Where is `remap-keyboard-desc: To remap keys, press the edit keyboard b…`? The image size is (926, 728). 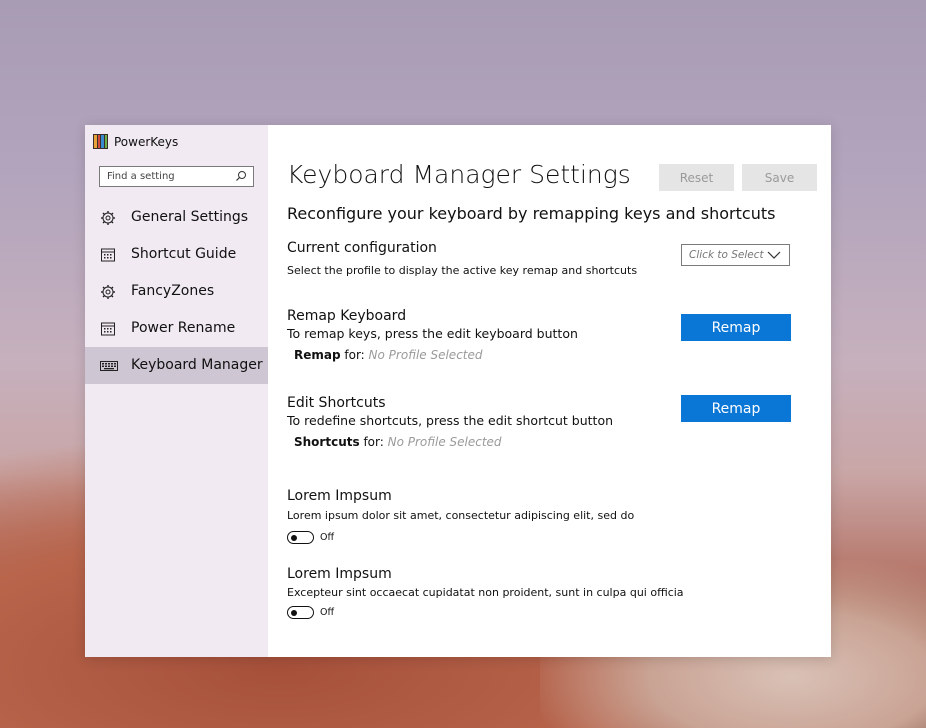 remap-keyboard-desc: To remap keys, press the edit keyboard b… is located at coordinates (432, 333).